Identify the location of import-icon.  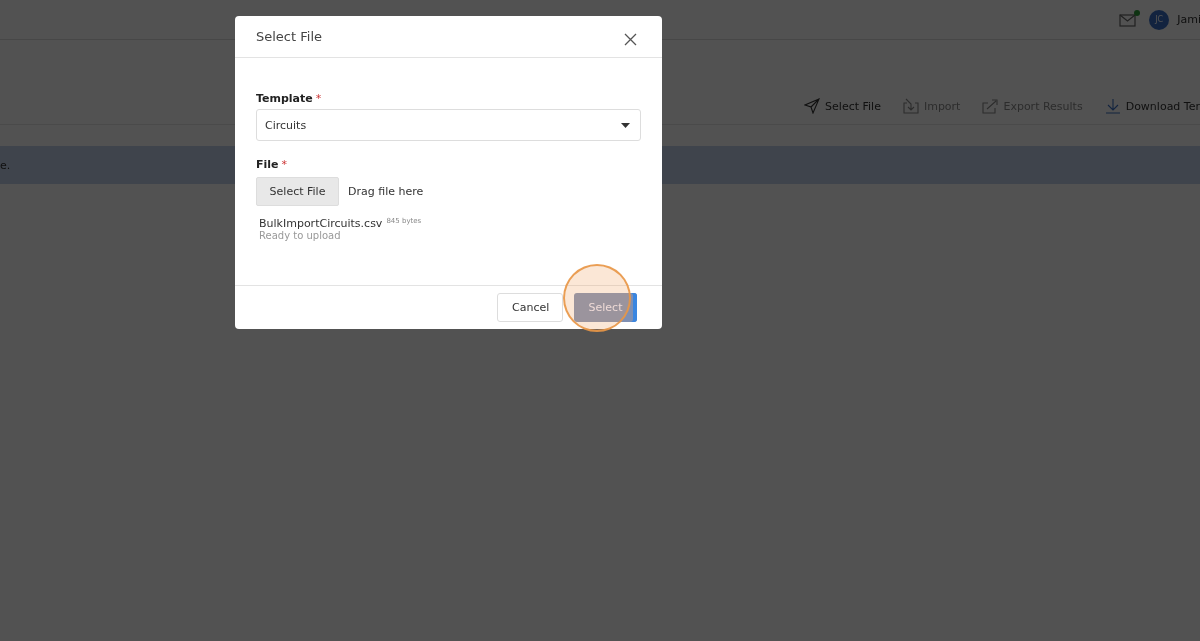
(910, 106).